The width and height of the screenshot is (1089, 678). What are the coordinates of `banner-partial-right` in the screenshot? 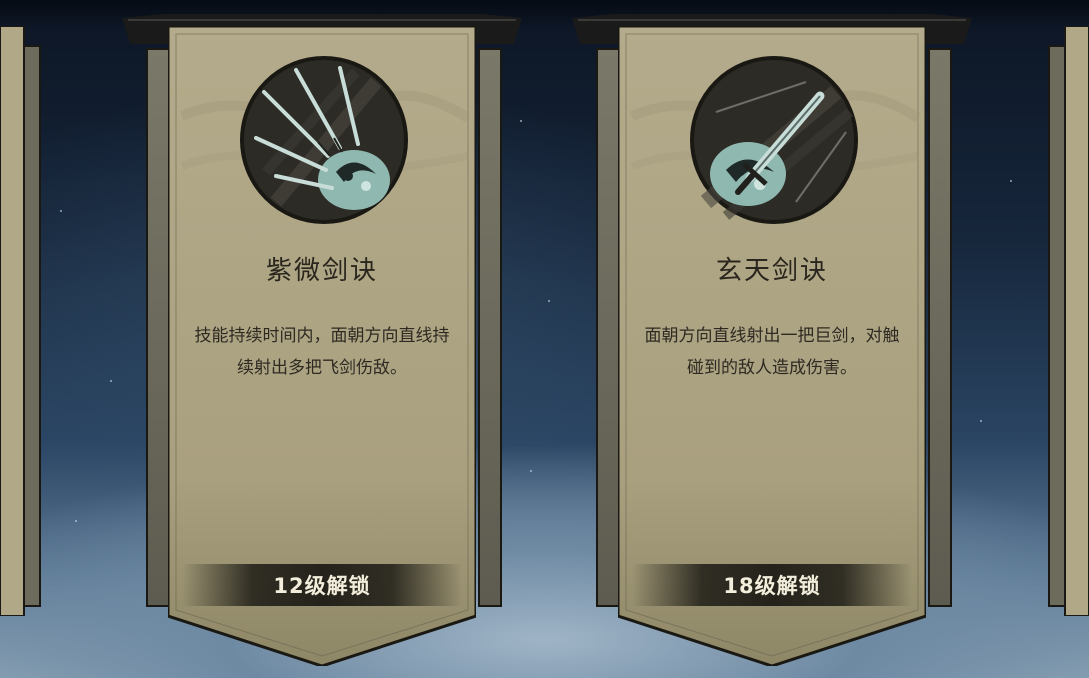 It's located at (1067, 321).